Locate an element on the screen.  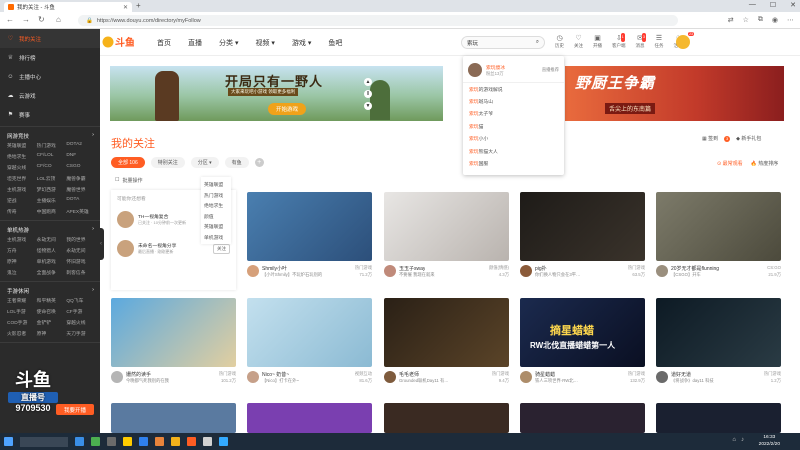
search-suggestion: 索玩 斑马山 is located at coordinates (513, 101).